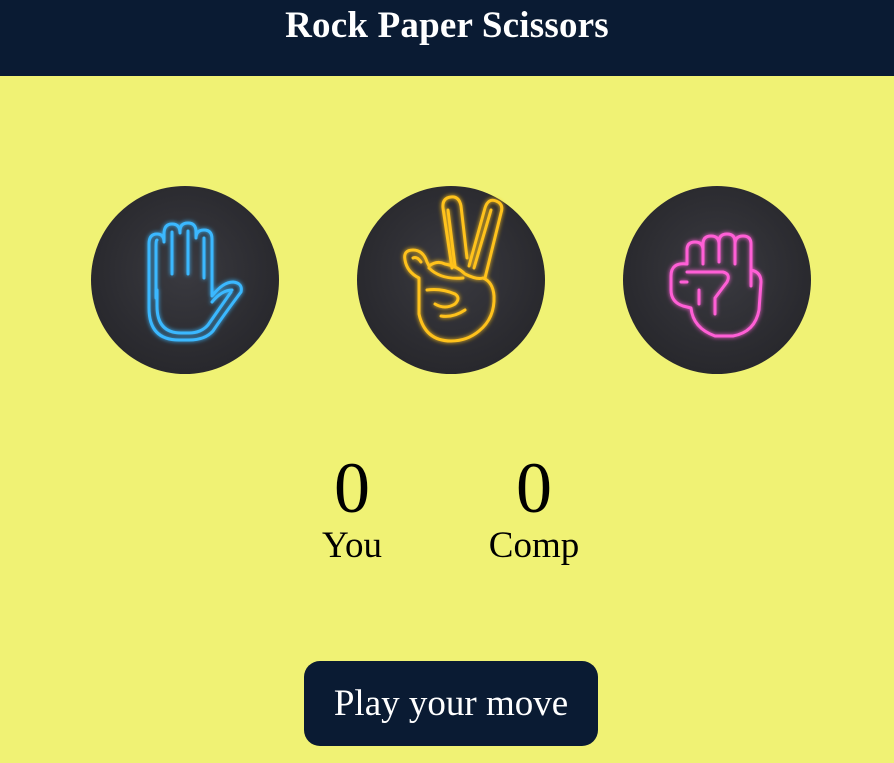 This screenshot has width=894, height=763. I want to click on rock-choice-button, so click(717, 280).